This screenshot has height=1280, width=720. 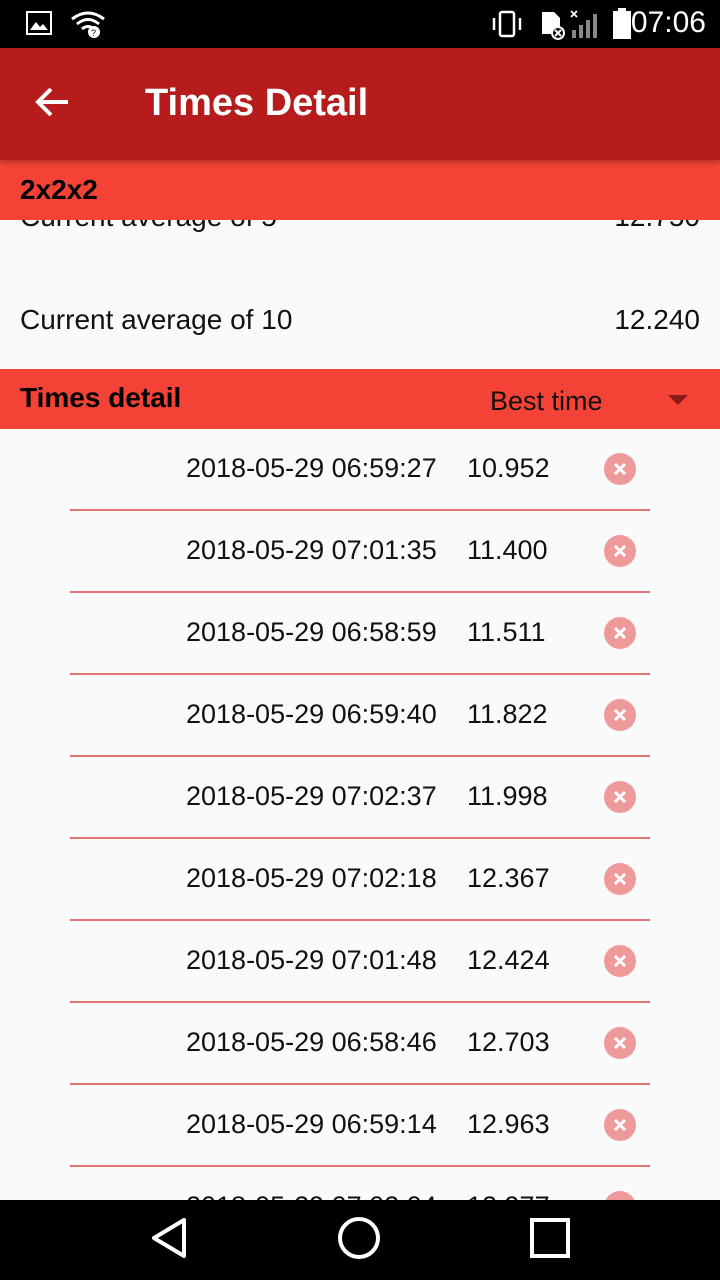 I want to click on wifi-question-icon: ?, so click(x=88, y=26).